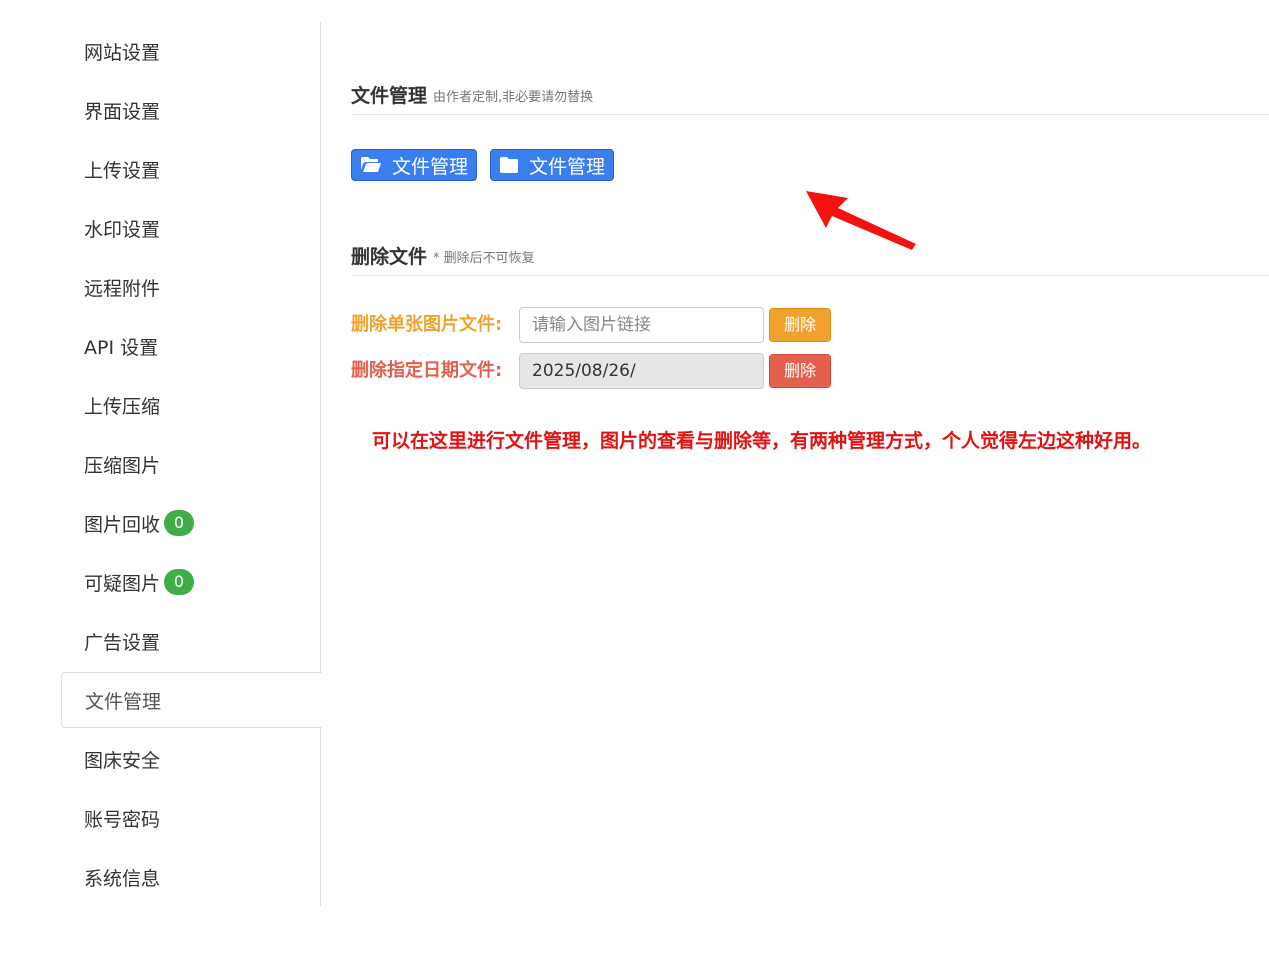 The image size is (1269, 960). What do you see at coordinates (190, 641) in the screenshot?
I see `sidebar-item-ad-settings: 广告设置` at bounding box center [190, 641].